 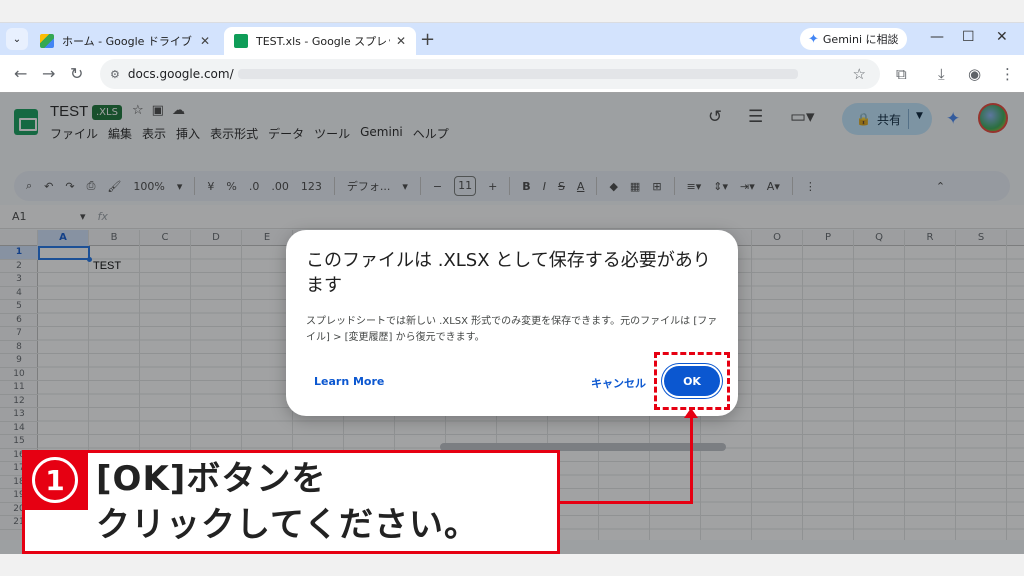 I want to click on highlight-box, so click(x=692, y=381).